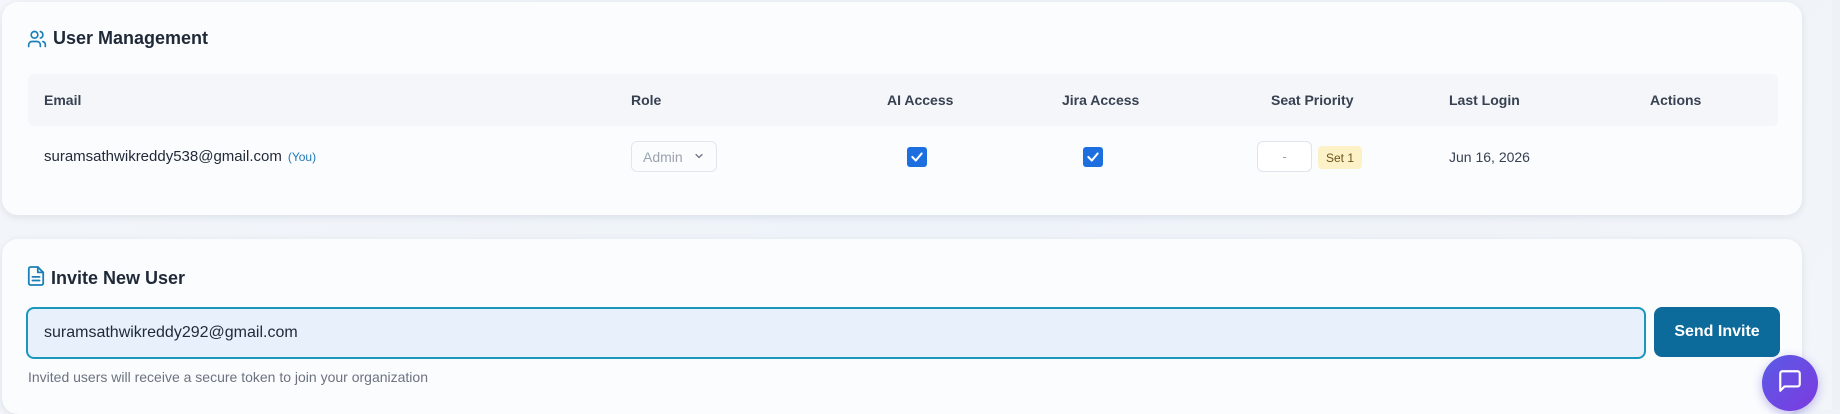  What do you see at coordinates (37, 39) in the screenshot?
I see `users-icon` at bounding box center [37, 39].